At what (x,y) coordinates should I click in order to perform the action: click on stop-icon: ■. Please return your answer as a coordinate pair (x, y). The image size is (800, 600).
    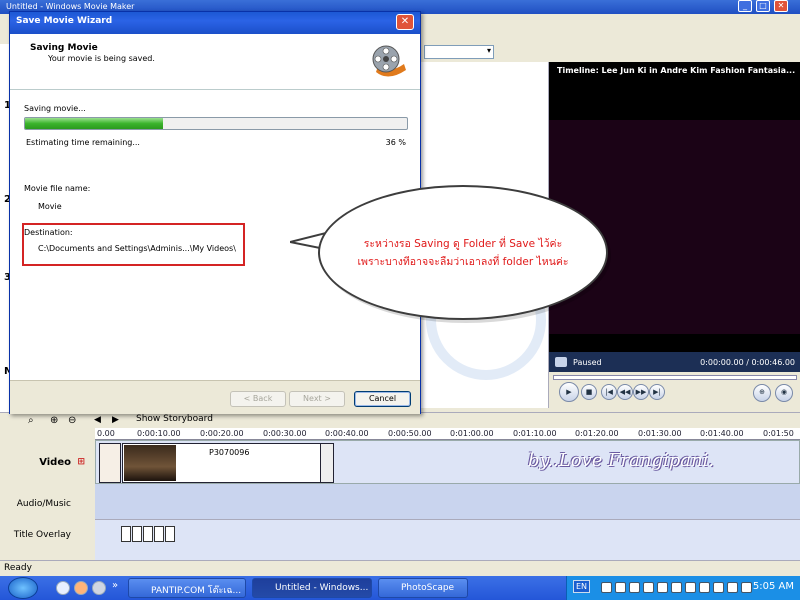
    Looking at the image, I should click on (589, 392).